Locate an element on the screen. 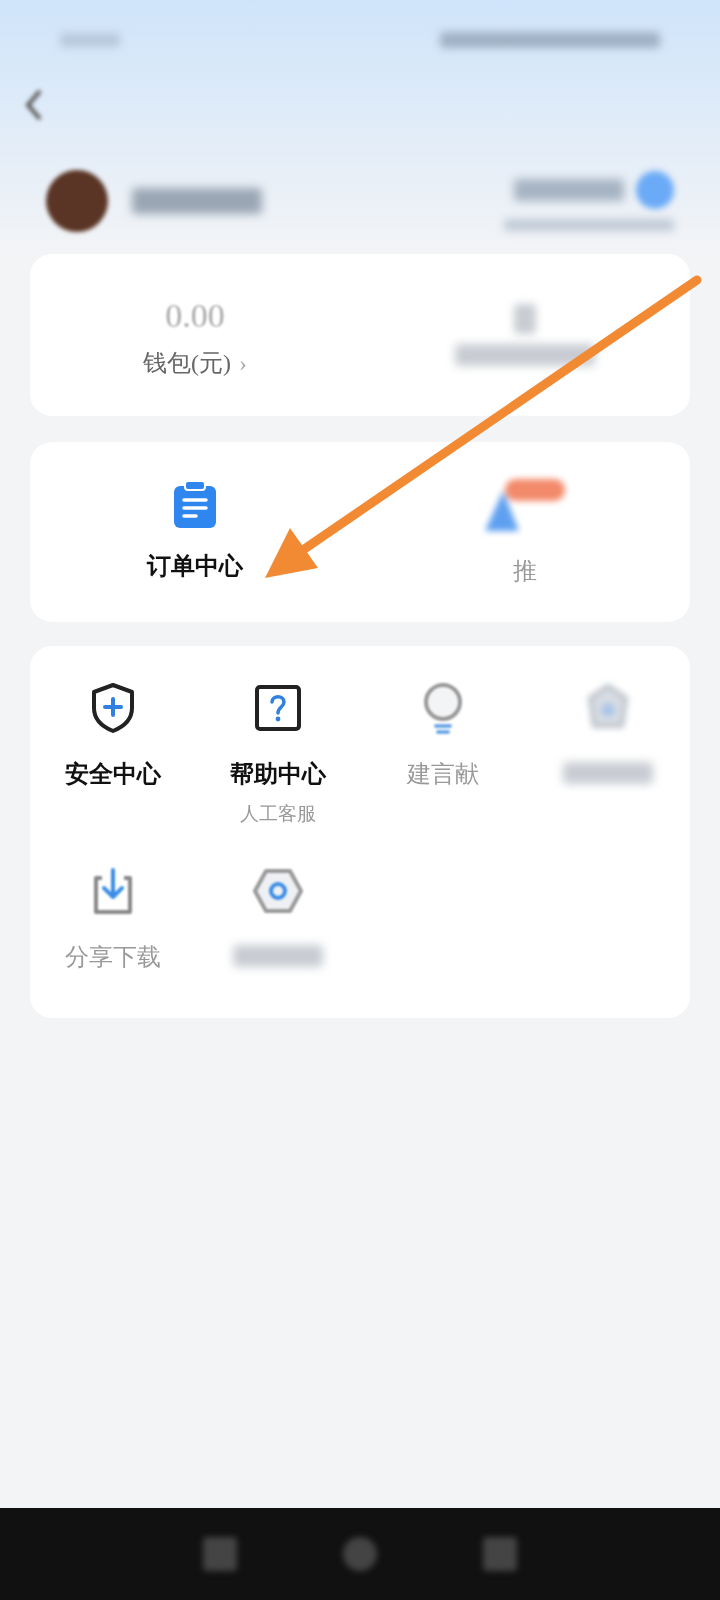 Image resolution: width=720 pixels, height=1600 pixels. help-icon is located at coordinates (277, 708).